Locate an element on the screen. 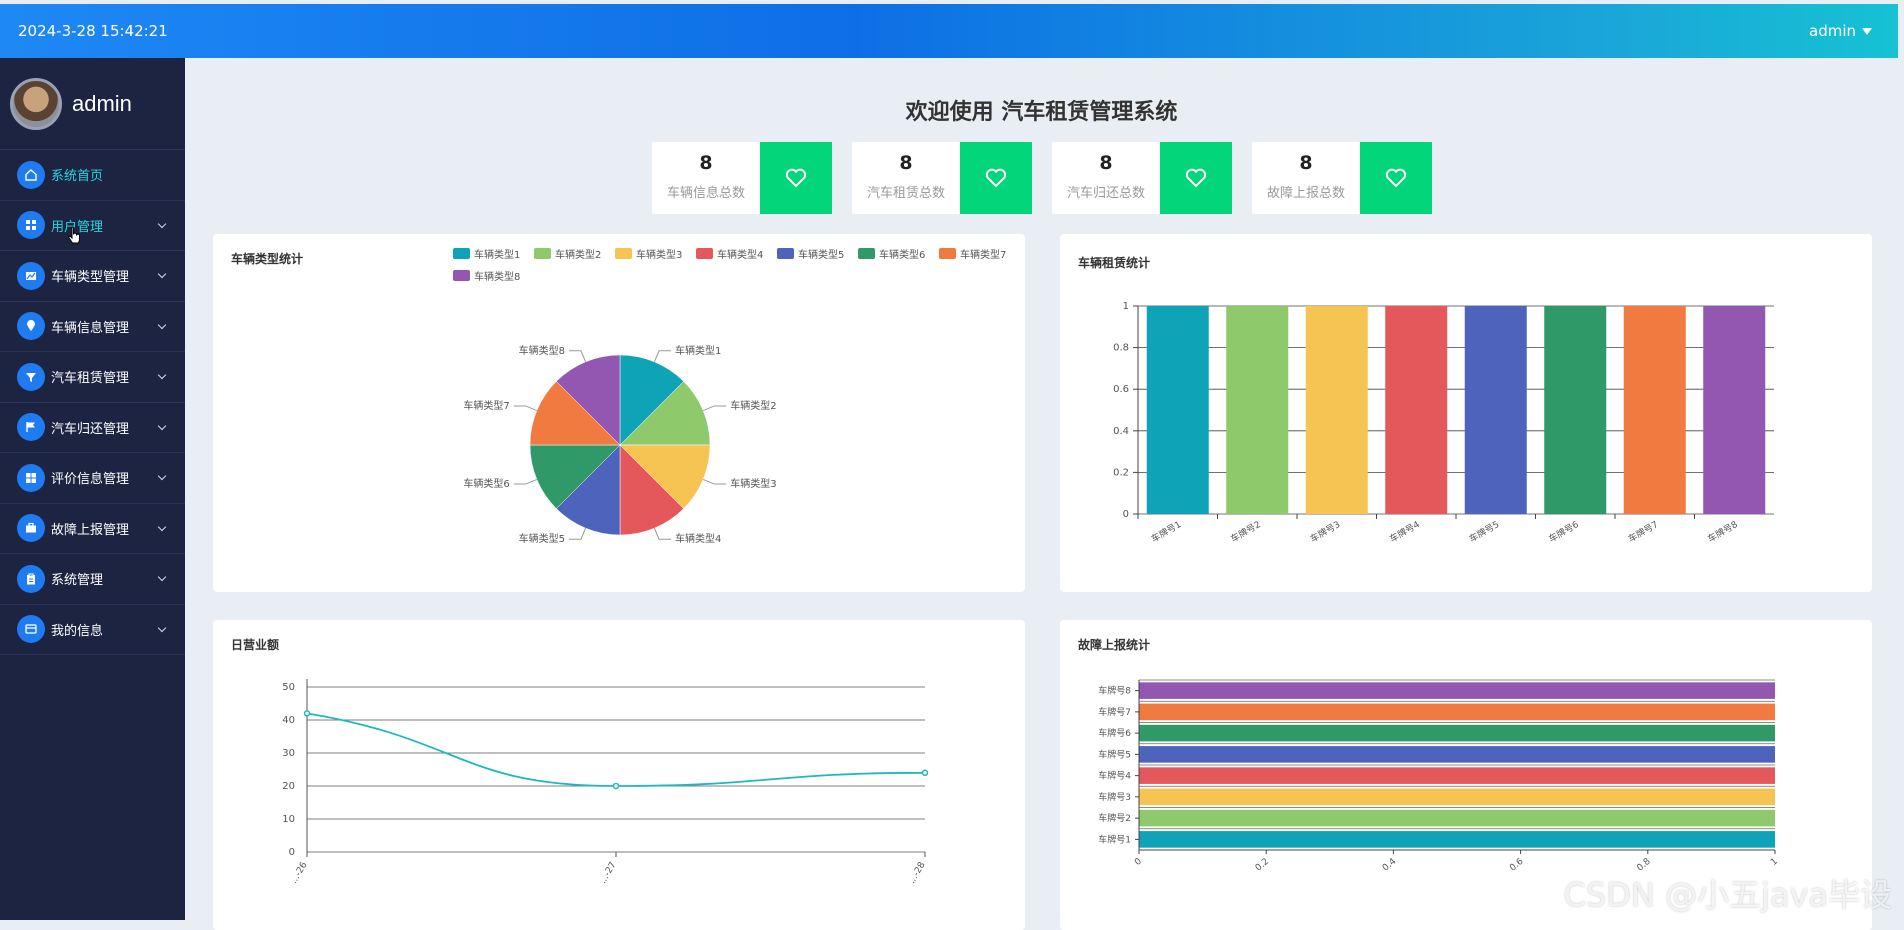 The width and height of the screenshot is (1904, 930). briefcase-icon is located at coordinates (31, 528).